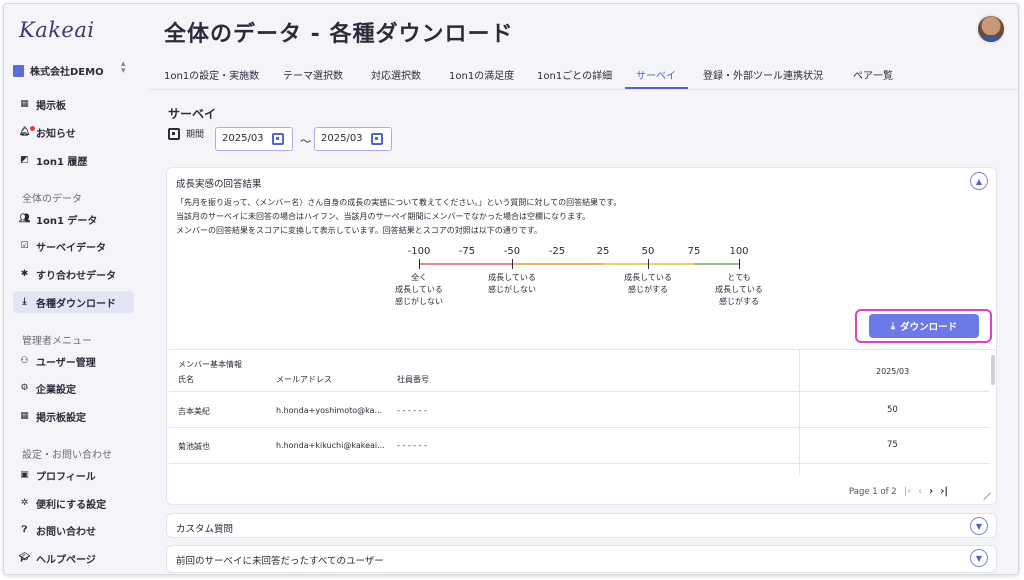 Image resolution: width=1024 pixels, height=580 pixels. Describe the element at coordinates (24, 104) in the screenshot. I see `board-icon: ▦` at that location.